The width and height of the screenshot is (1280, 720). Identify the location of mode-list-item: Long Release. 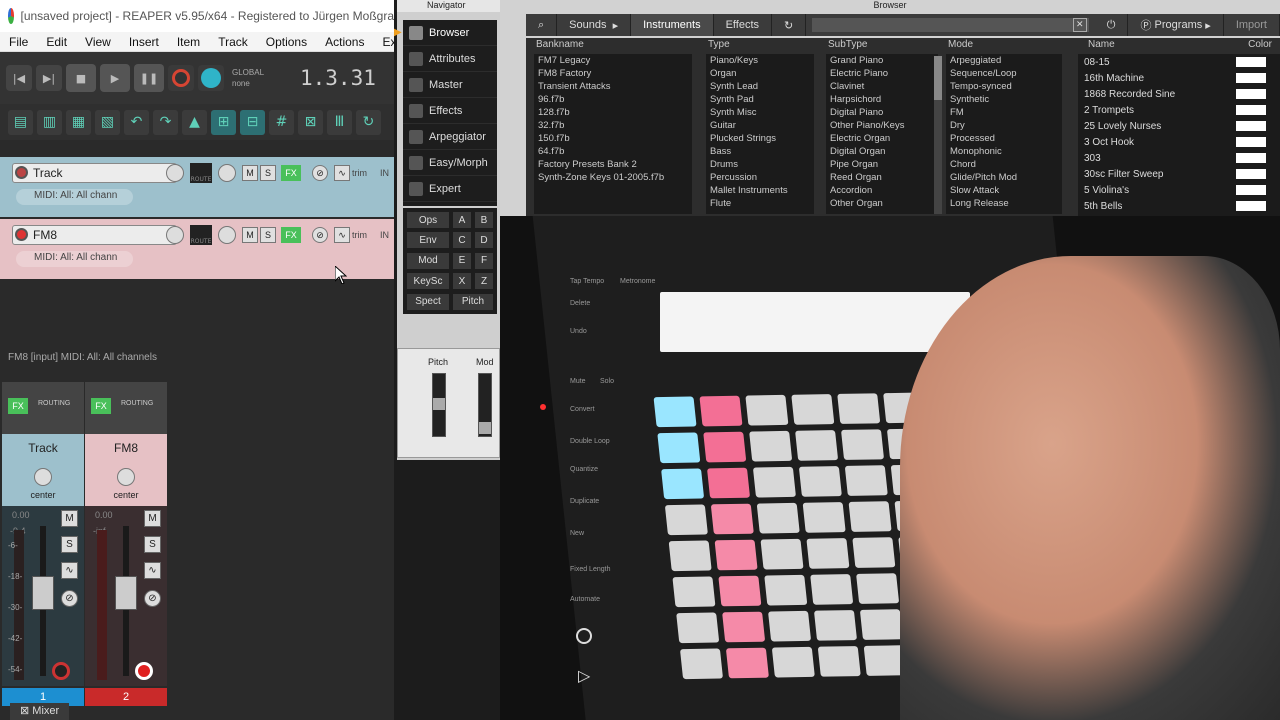
(1004, 203).